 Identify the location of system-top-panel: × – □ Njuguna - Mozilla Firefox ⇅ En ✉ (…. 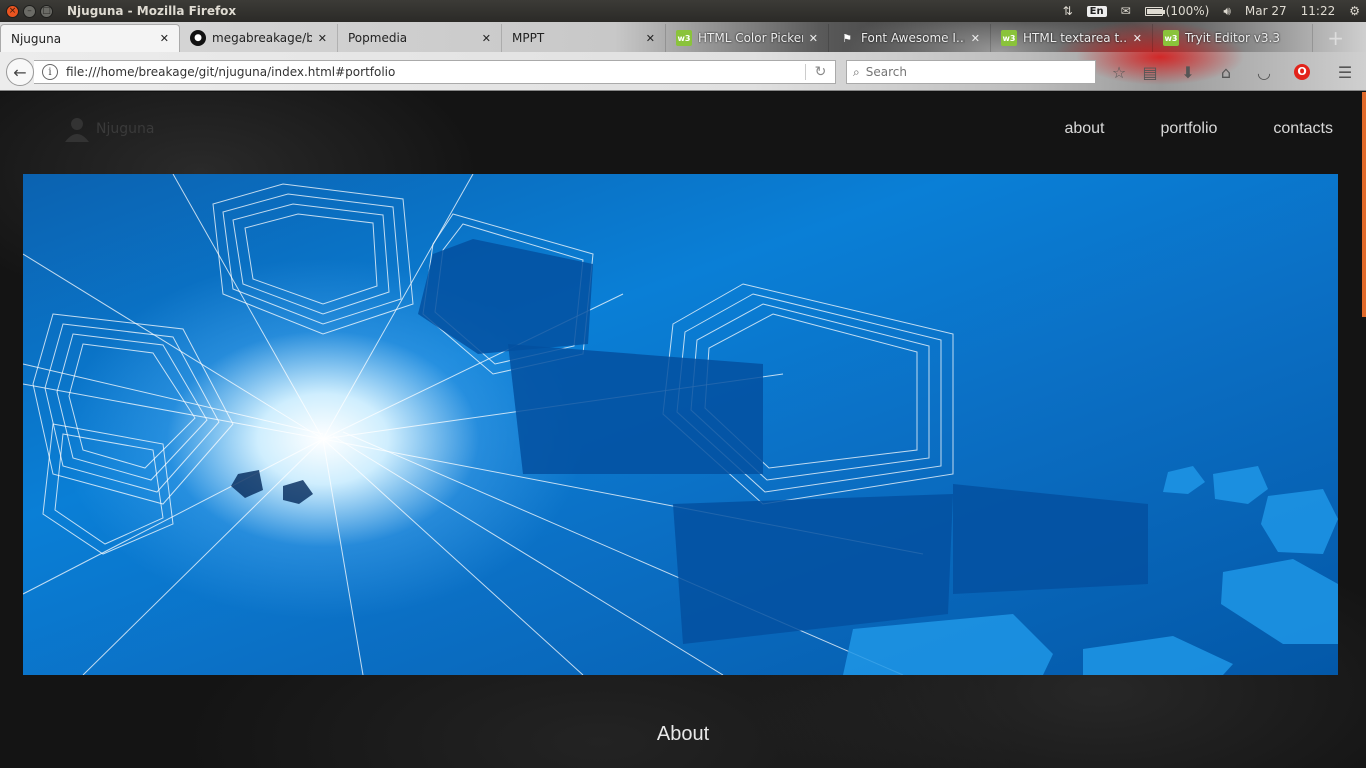
(683, 11).